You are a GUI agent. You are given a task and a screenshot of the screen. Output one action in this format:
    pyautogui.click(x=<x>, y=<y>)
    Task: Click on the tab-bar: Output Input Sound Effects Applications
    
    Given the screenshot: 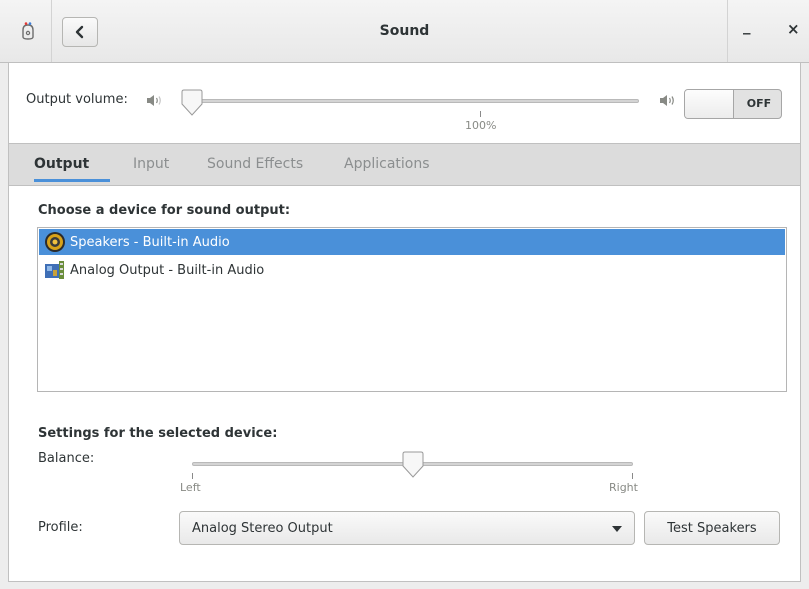 What is the action you would take?
    pyautogui.click(x=404, y=164)
    